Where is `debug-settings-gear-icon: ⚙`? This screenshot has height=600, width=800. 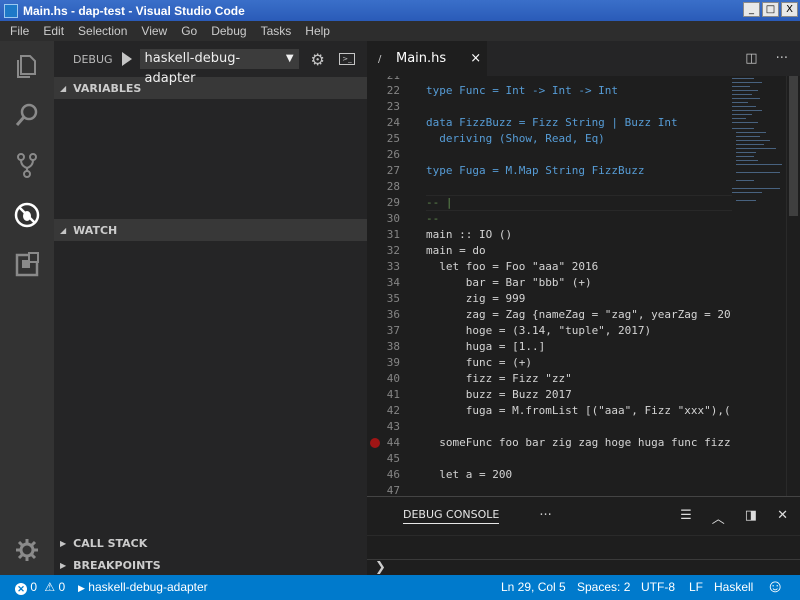 debug-settings-gear-icon: ⚙ is located at coordinates (318, 59).